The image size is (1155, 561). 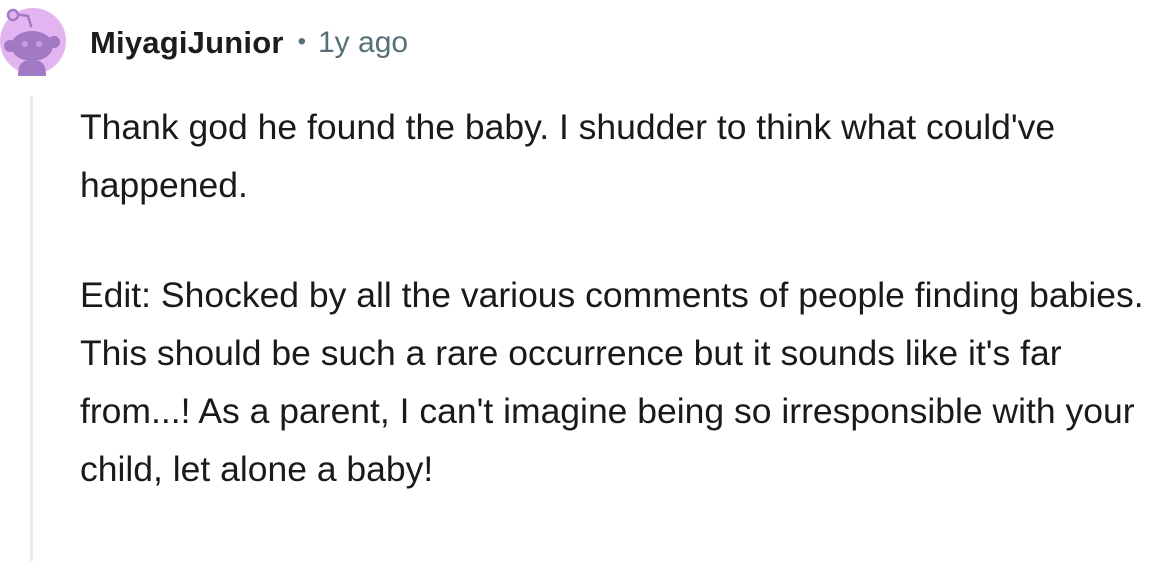 I want to click on username-link: MiyagiJunior, so click(x=187, y=43).